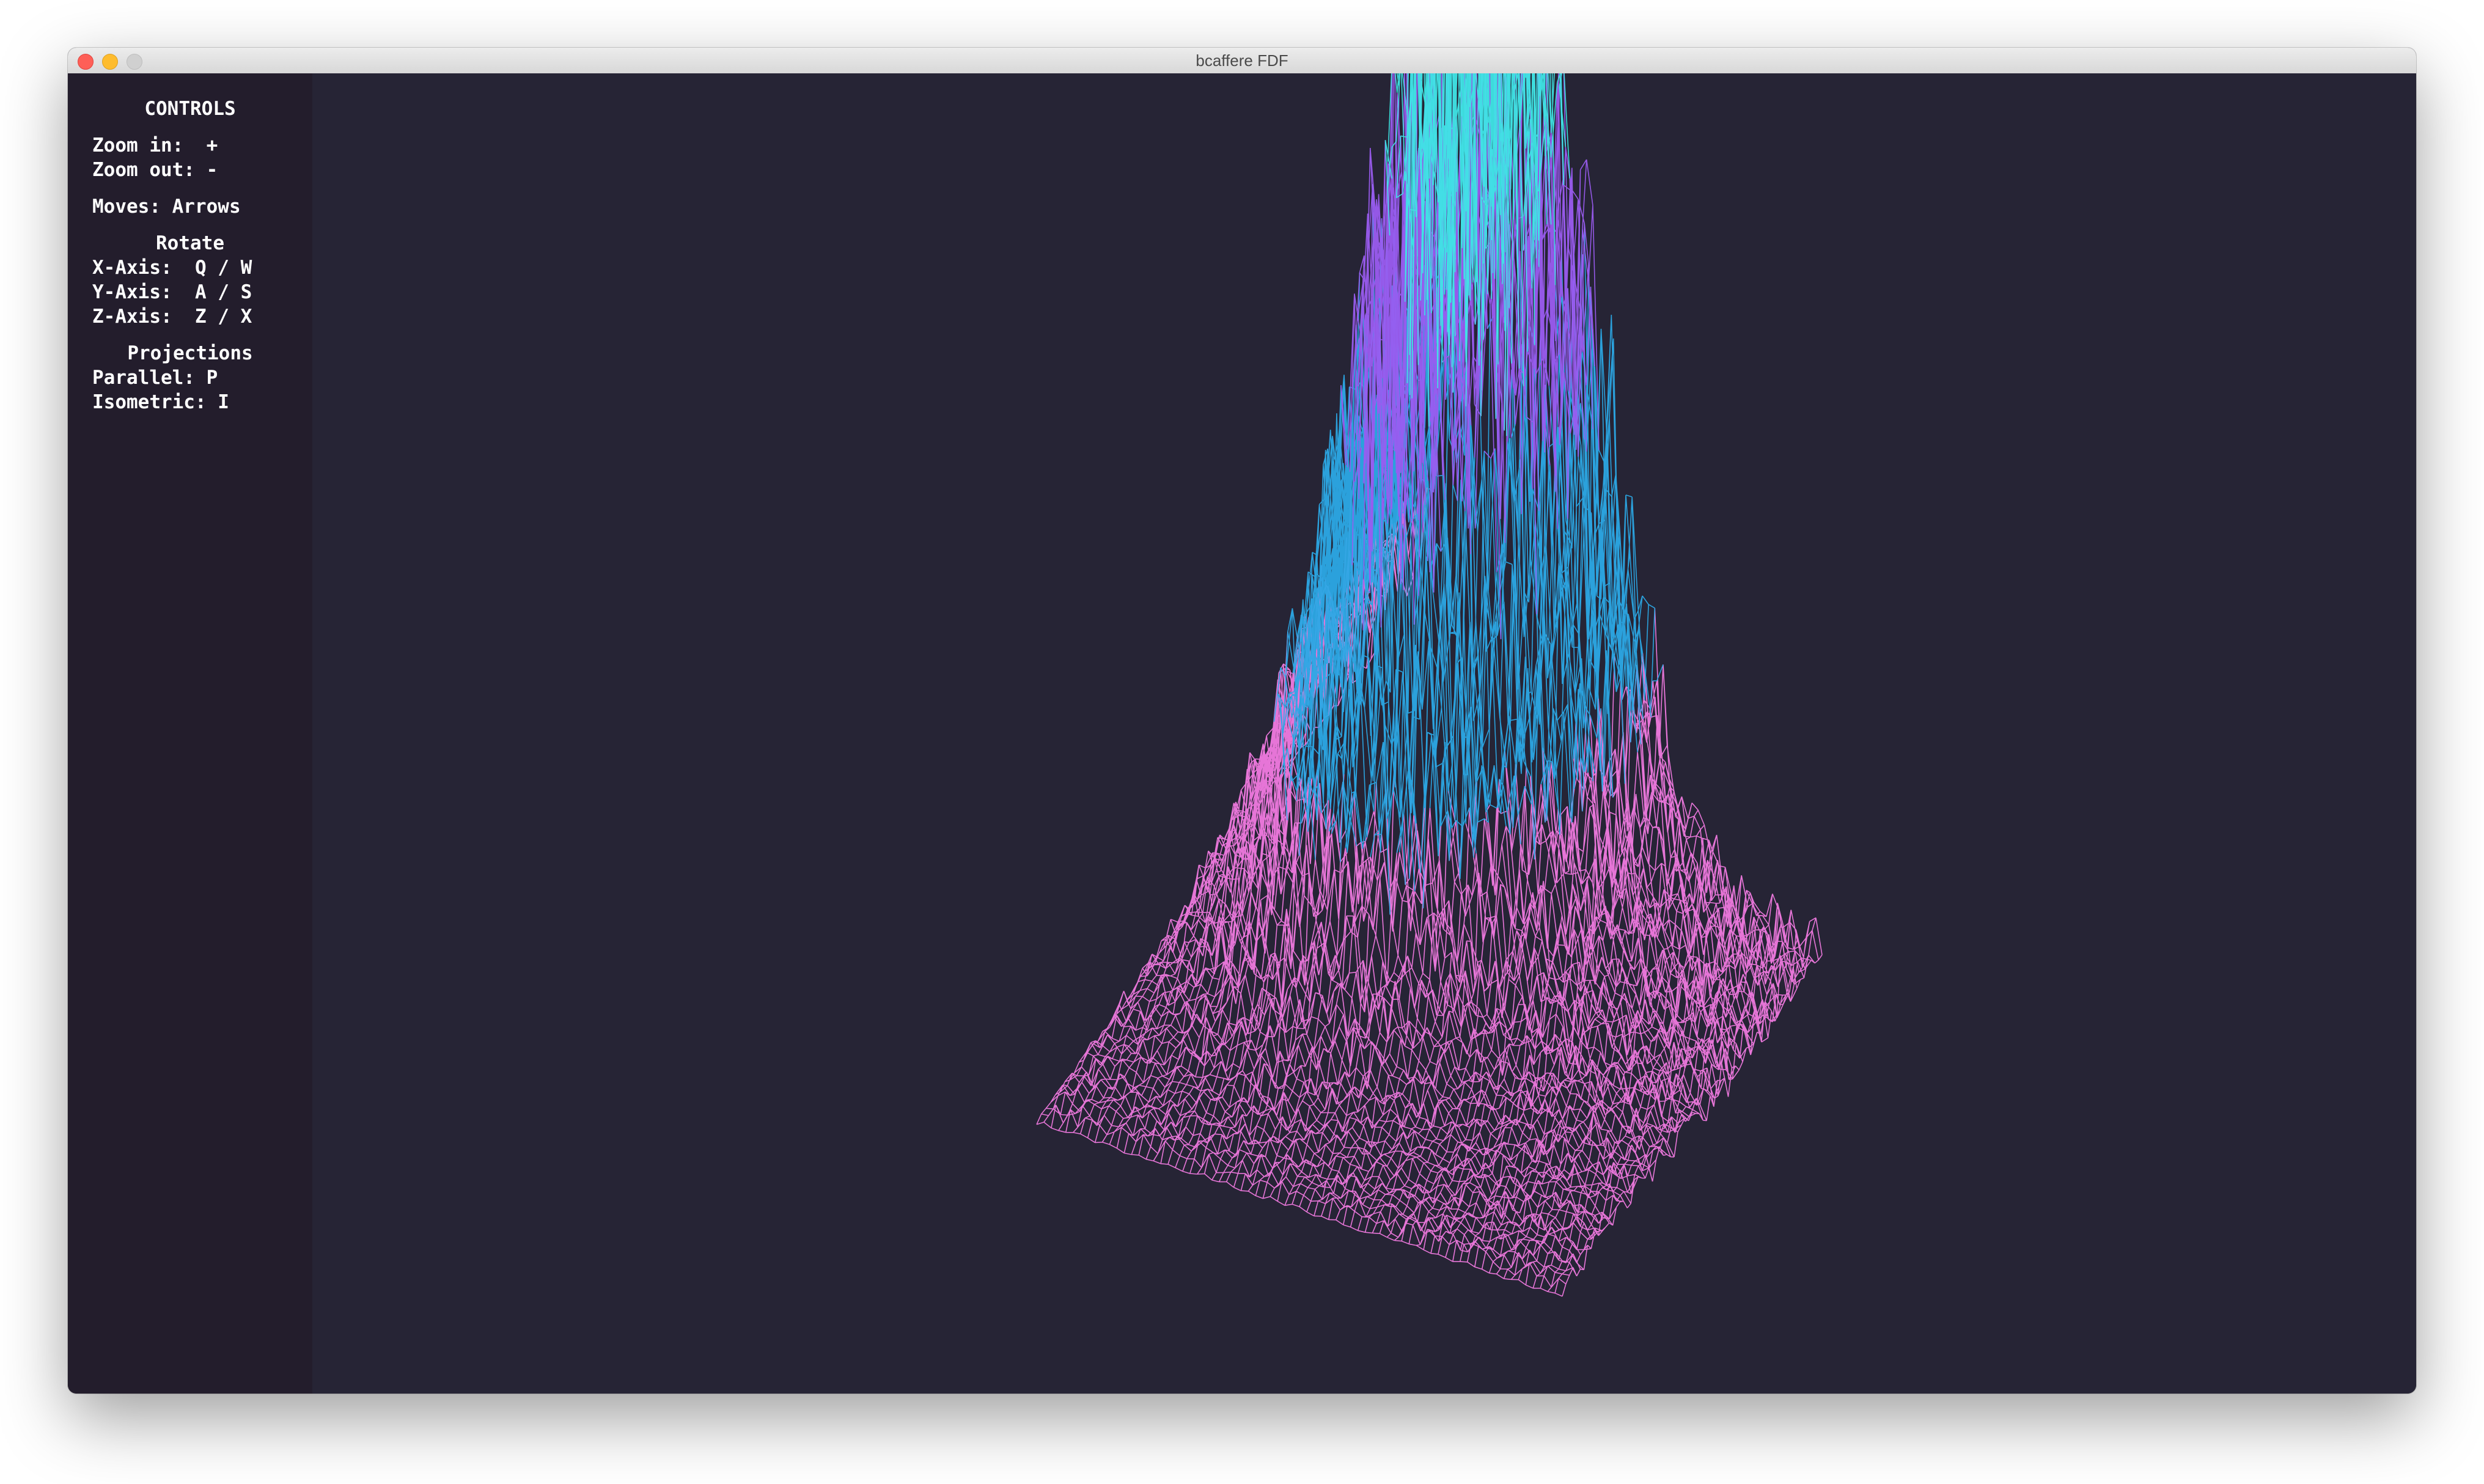 The image size is (2484, 1484). Describe the element at coordinates (172, 292) in the screenshot. I see `y-axis-help: Y-Axis: A / S` at that location.